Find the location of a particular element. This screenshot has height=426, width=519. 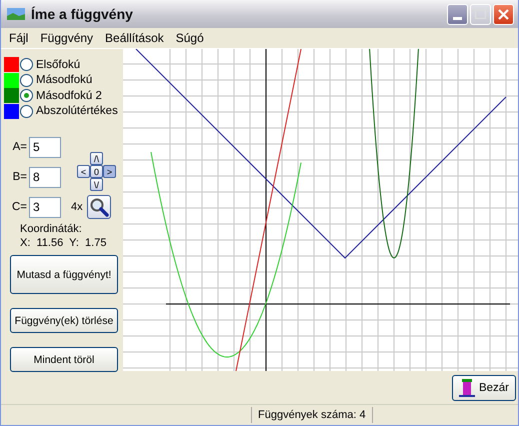

pan-right-button: > is located at coordinates (109, 171).